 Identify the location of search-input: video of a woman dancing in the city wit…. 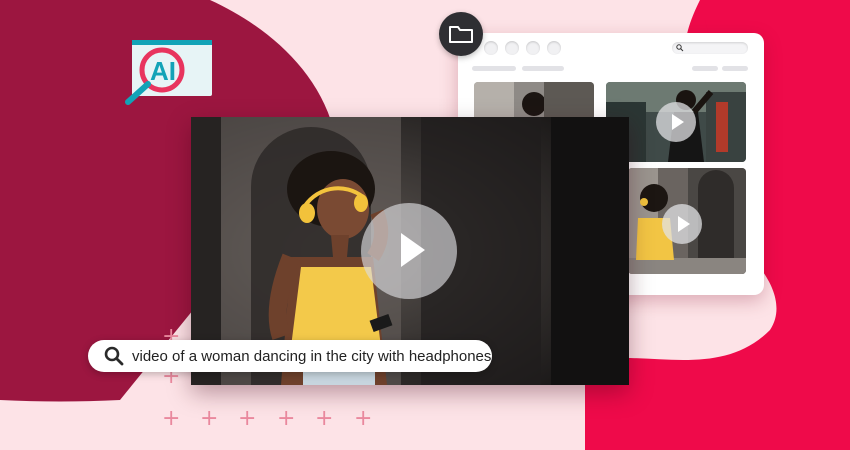
(290, 356).